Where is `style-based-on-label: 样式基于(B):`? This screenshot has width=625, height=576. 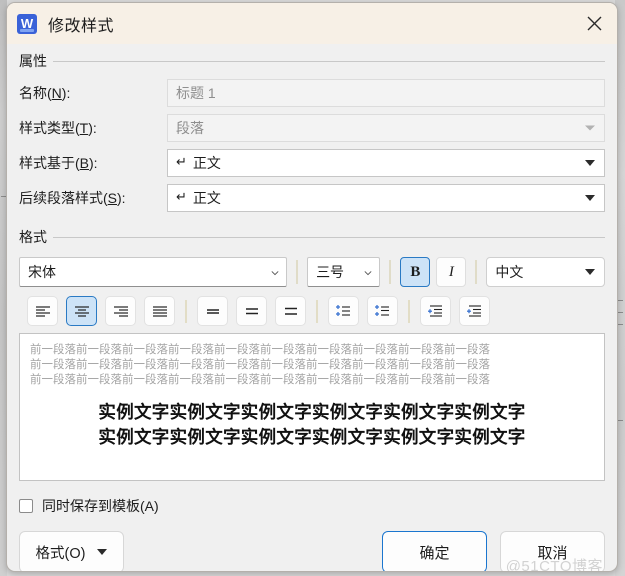
style-based-on-label: 样式基于(B): is located at coordinates (58, 162).